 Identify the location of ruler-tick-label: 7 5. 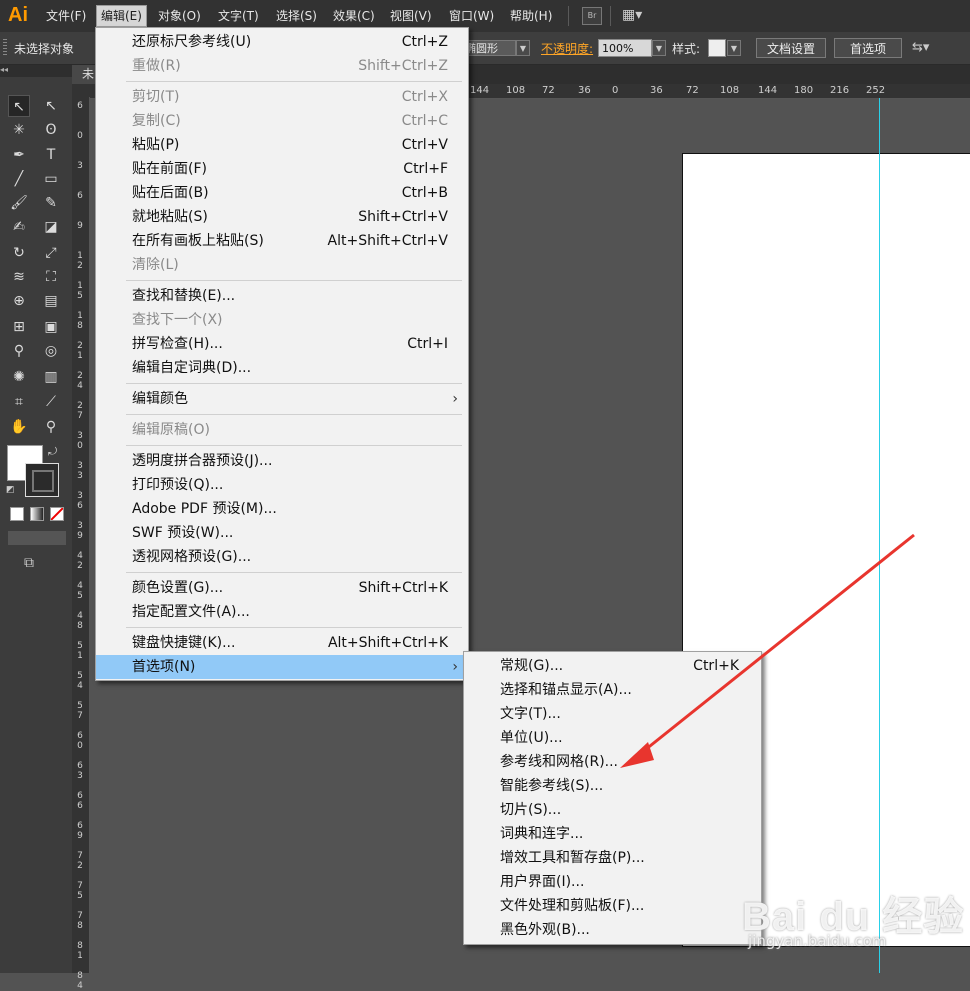
(80, 891).